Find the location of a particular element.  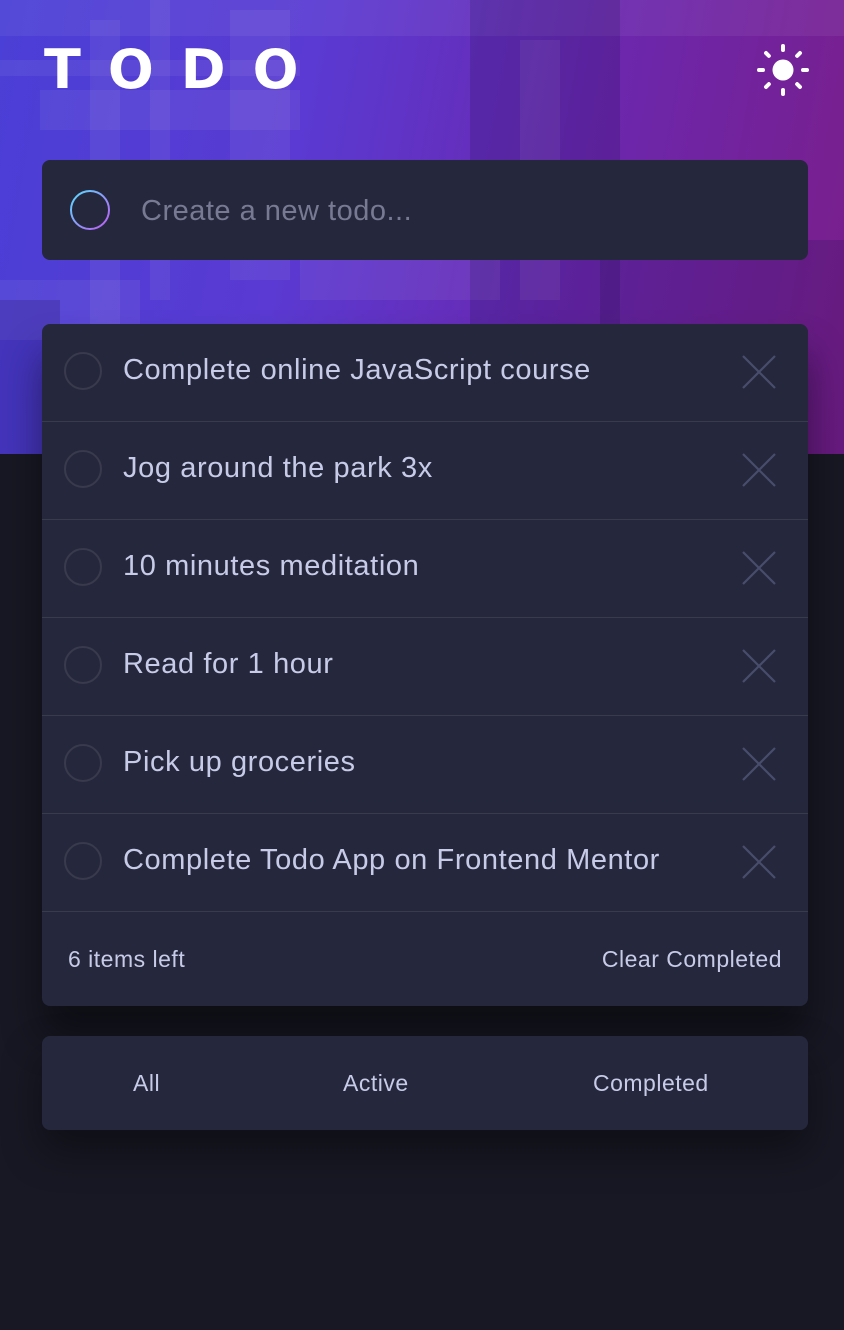

new-todo-form is located at coordinates (425, 210).